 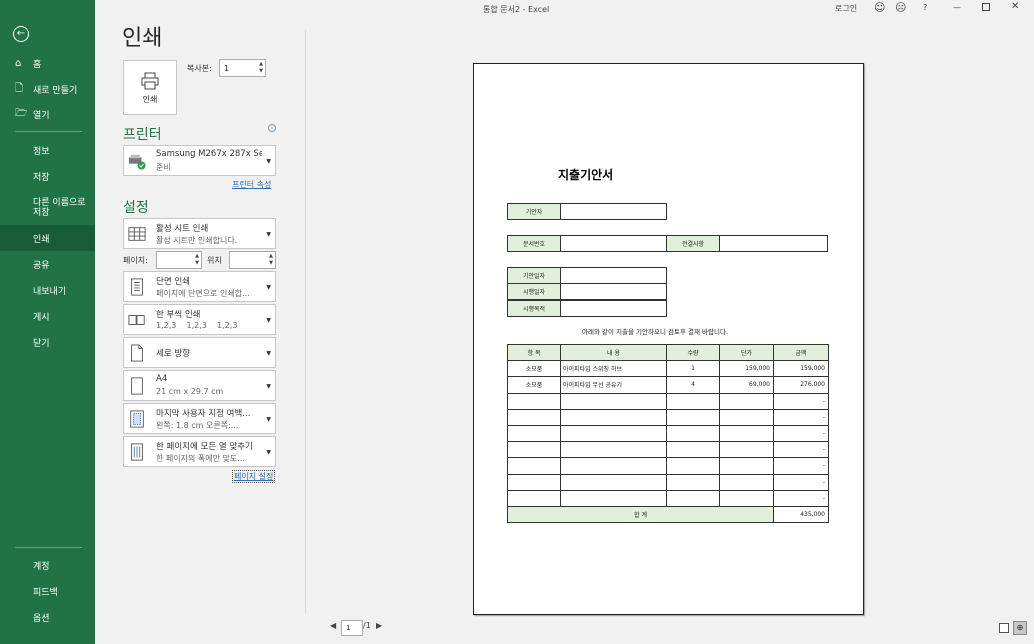 What do you see at coordinates (47, 264) in the screenshot?
I see `sidebar-item-share: 공유` at bounding box center [47, 264].